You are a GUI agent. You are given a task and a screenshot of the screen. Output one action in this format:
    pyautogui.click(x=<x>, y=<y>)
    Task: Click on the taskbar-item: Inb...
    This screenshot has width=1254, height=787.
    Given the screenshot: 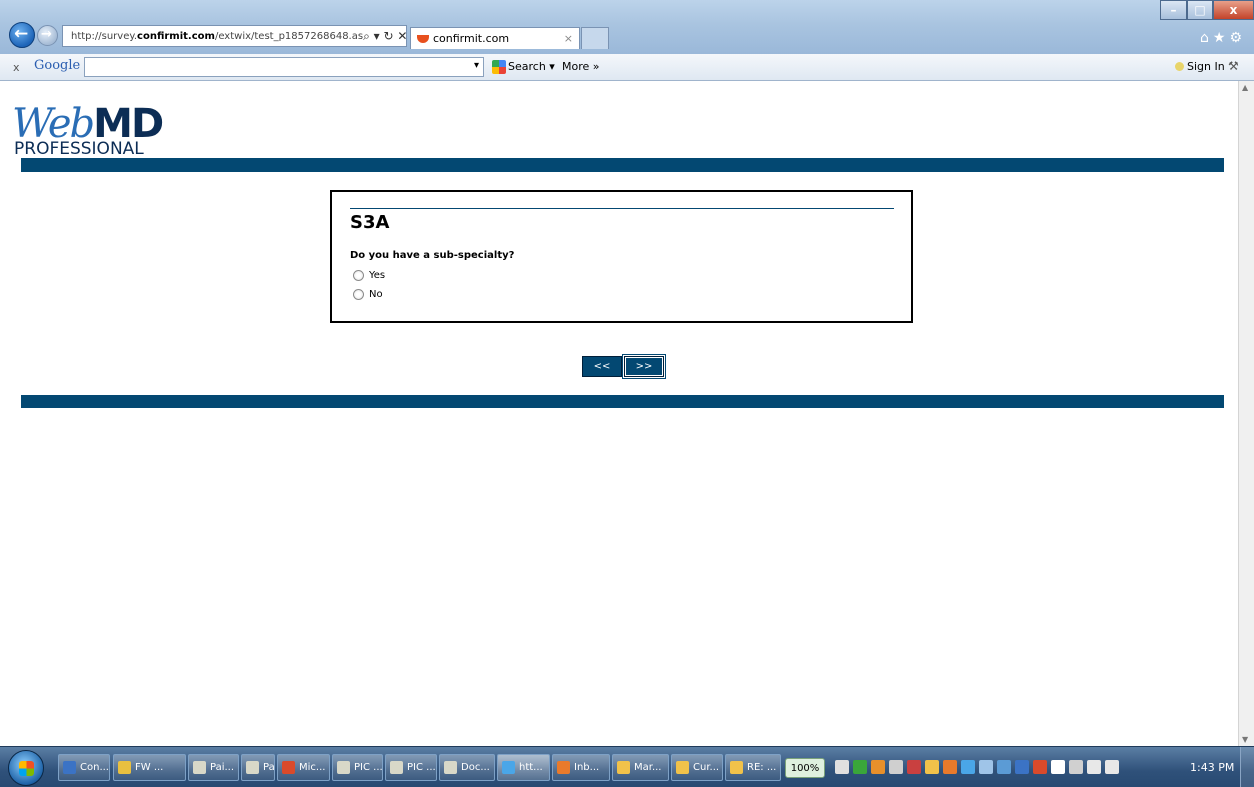 What is the action you would take?
    pyautogui.click(x=581, y=767)
    